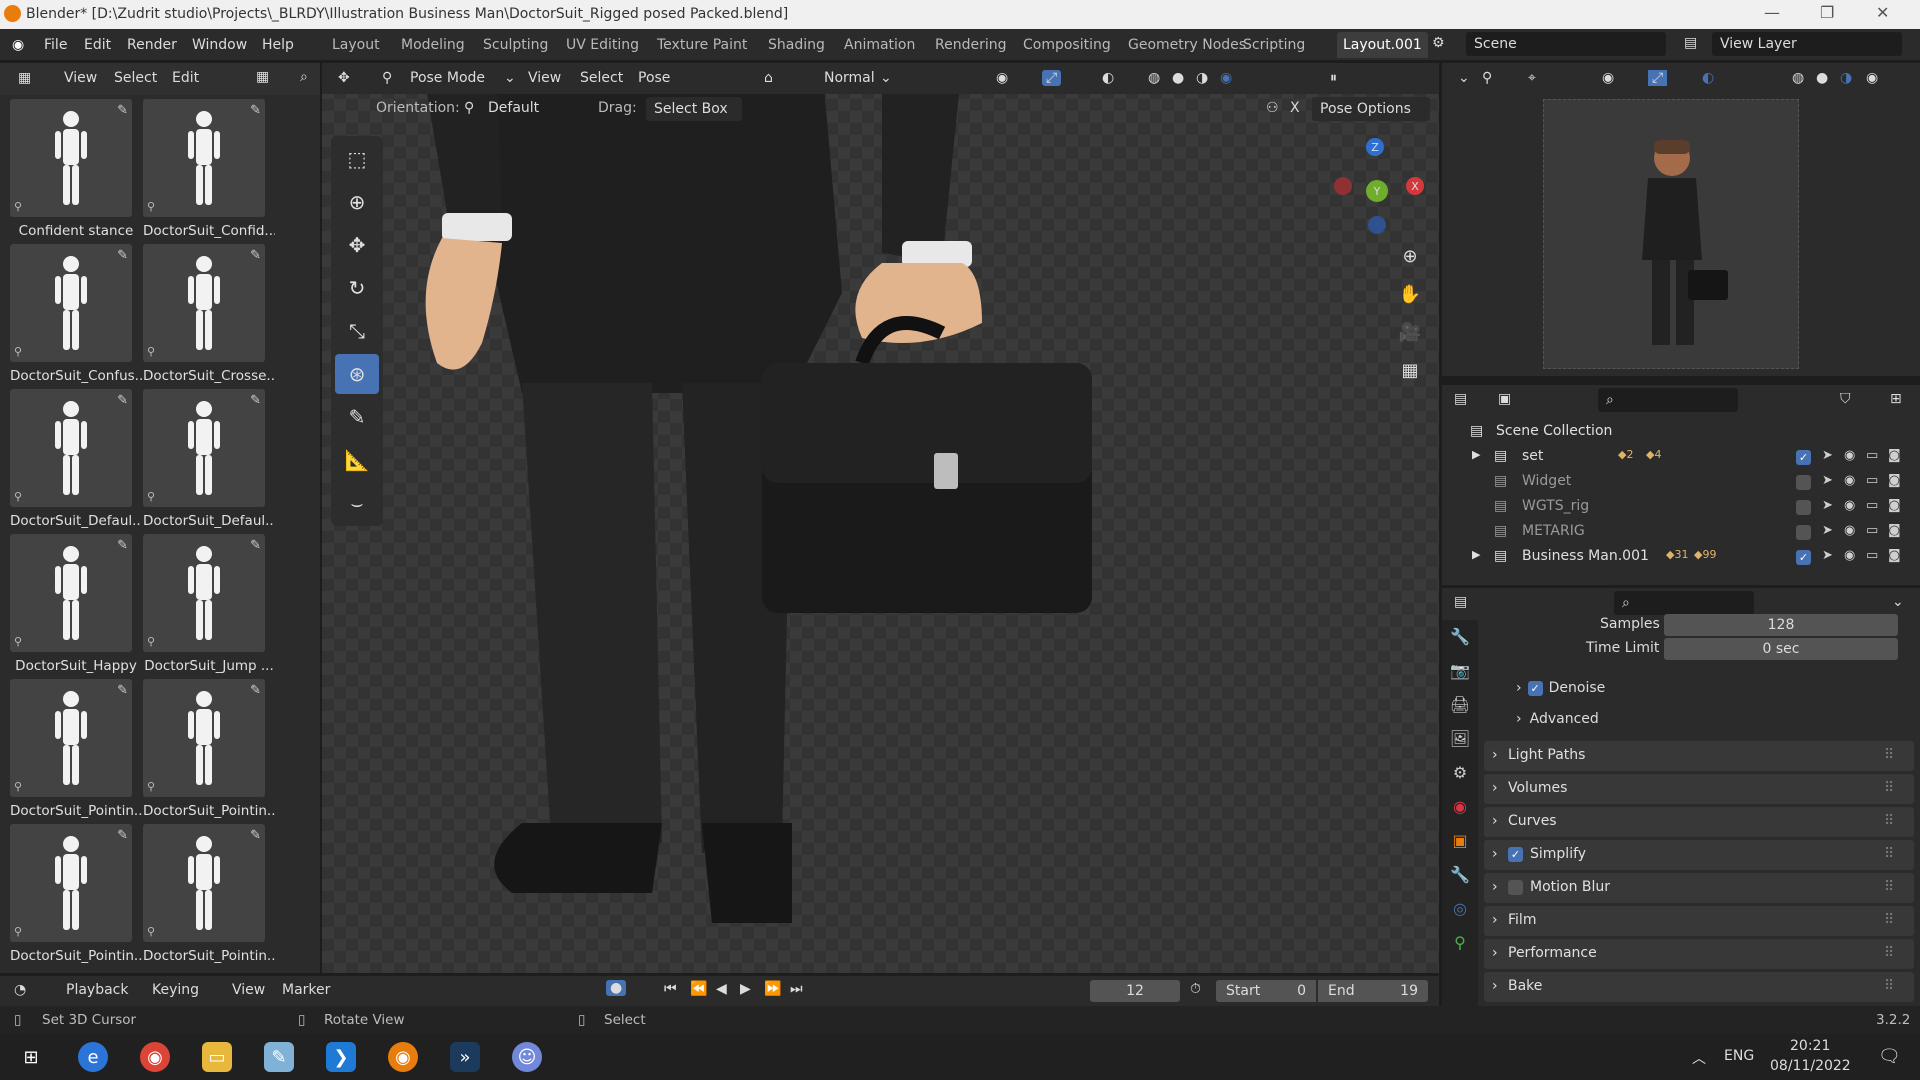 This screenshot has width=1920, height=1080. What do you see at coordinates (1560, 688) in the screenshot?
I see `denoise-subpanel: › ✓ Denoise` at bounding box center [1560, 688].